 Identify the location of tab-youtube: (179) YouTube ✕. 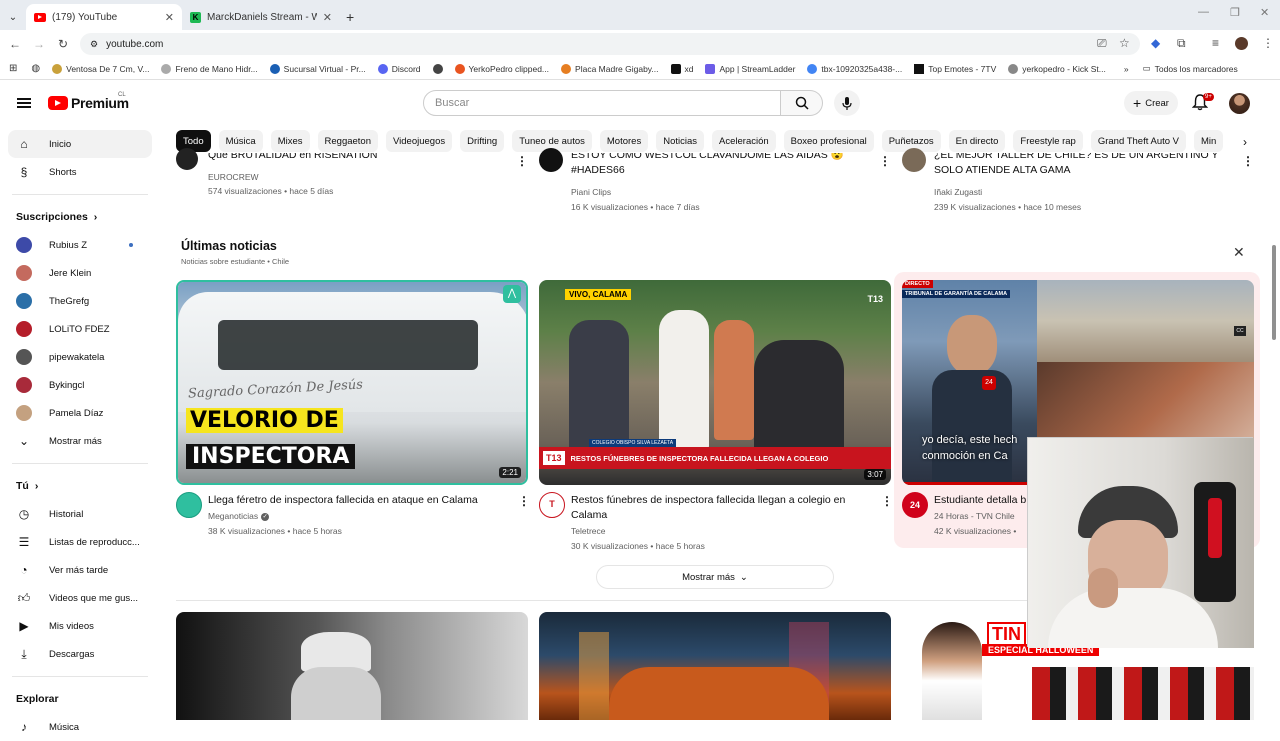
(104, 17).